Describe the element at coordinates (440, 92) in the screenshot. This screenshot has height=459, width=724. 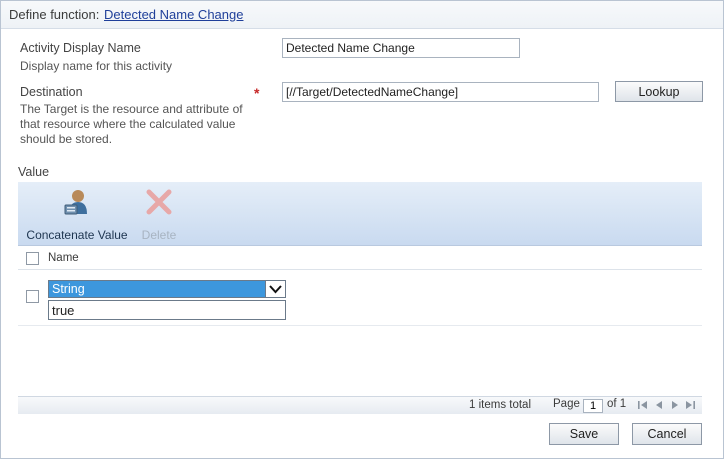
I see `destination-input` at that location.